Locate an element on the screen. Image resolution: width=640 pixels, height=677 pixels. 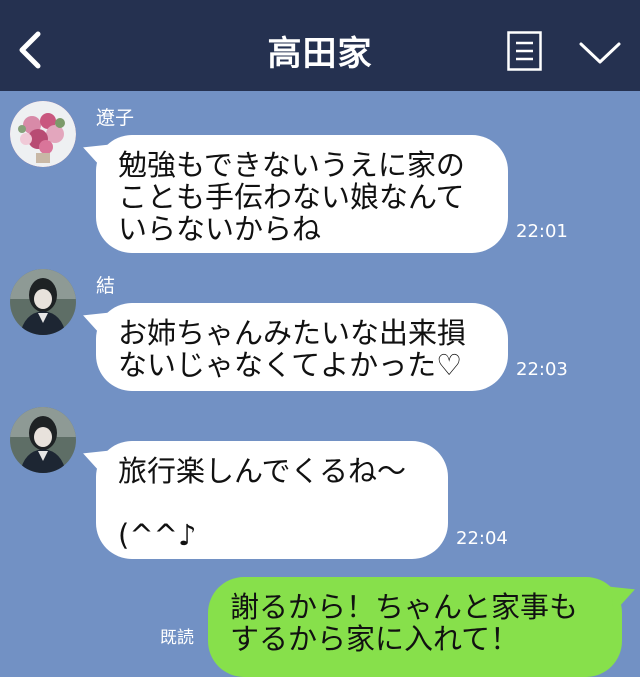
chat-title: 高田家 is located at coordinates (320, 54).